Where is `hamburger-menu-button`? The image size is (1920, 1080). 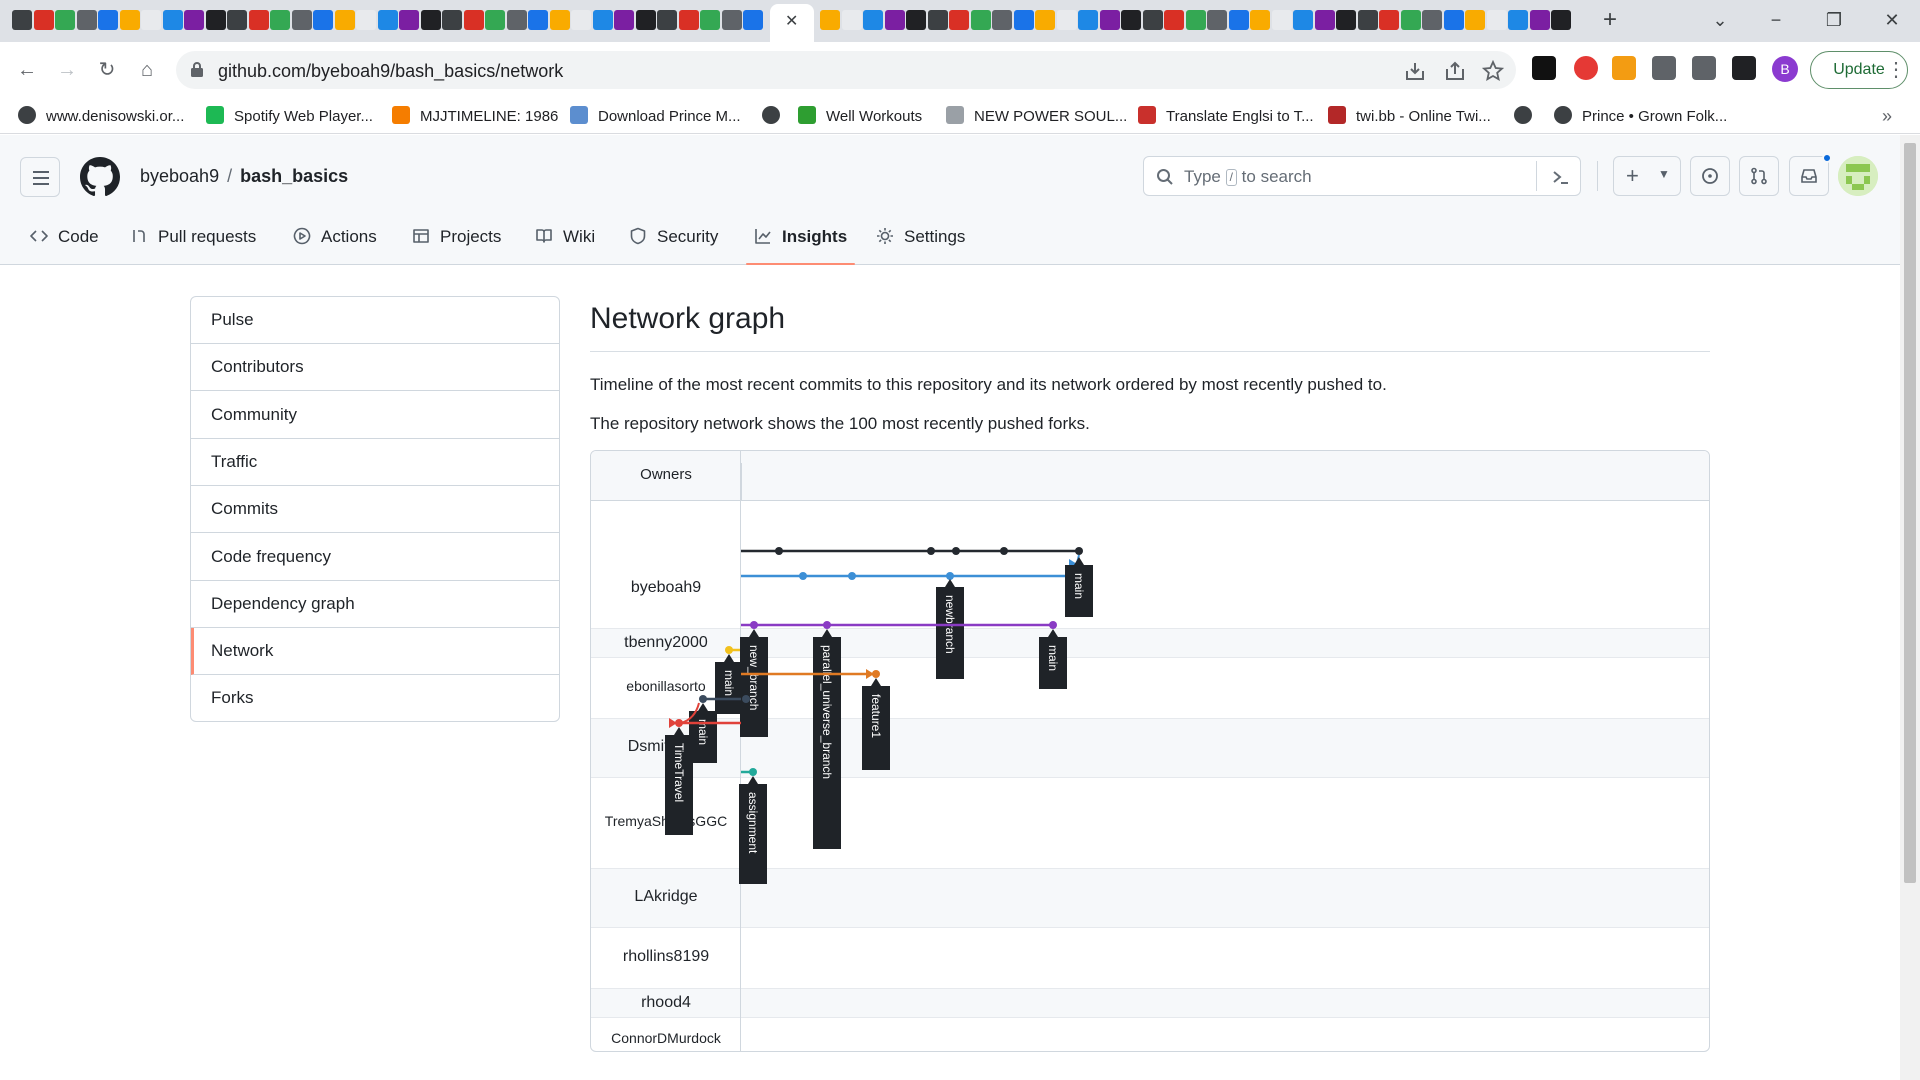 hamburger-menu-button is located at coordinates (40, 177).